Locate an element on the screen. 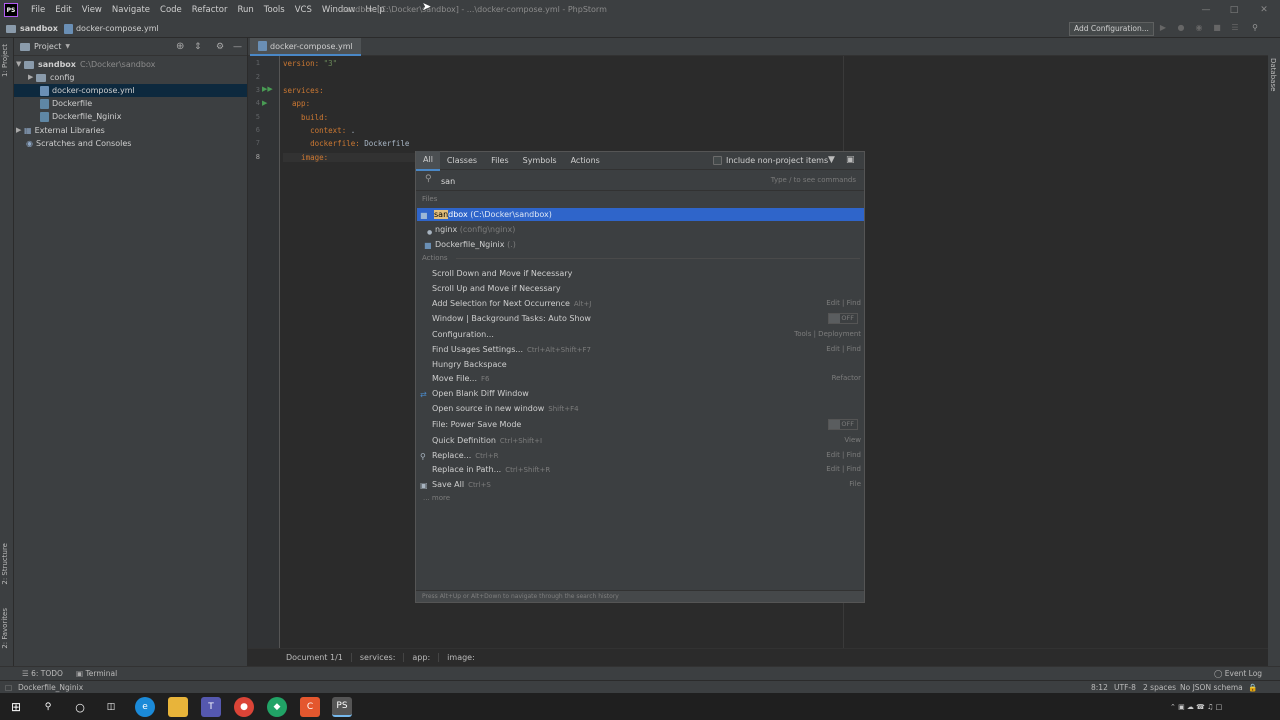 This screenshot has width=1280, height=720. run-gutter-icon: ▶ is located at coordinates (264, 103).